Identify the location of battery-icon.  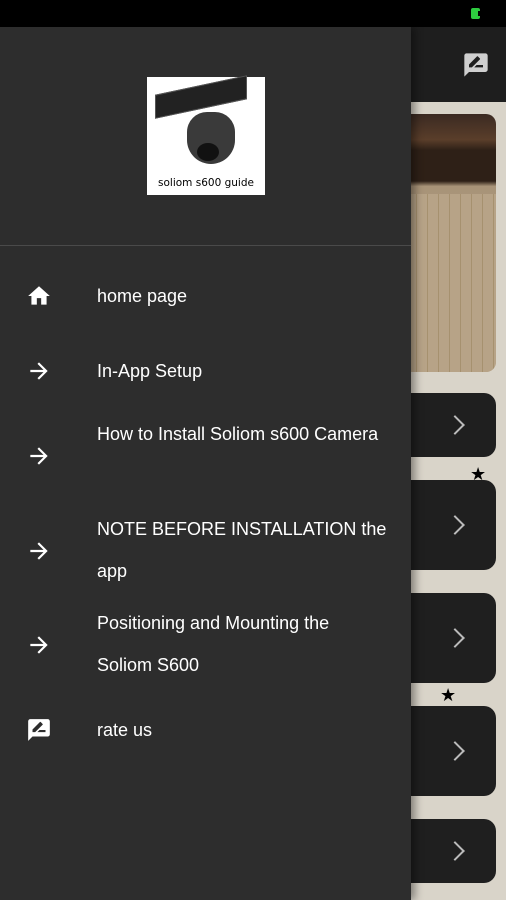
(476, 13).